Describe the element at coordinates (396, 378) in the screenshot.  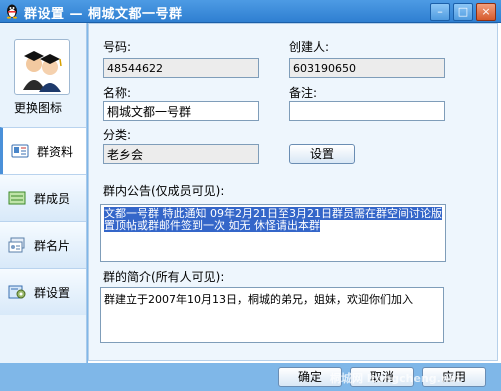
I see `watermark-text: 桐城网 ltongcheng.net` at that location.